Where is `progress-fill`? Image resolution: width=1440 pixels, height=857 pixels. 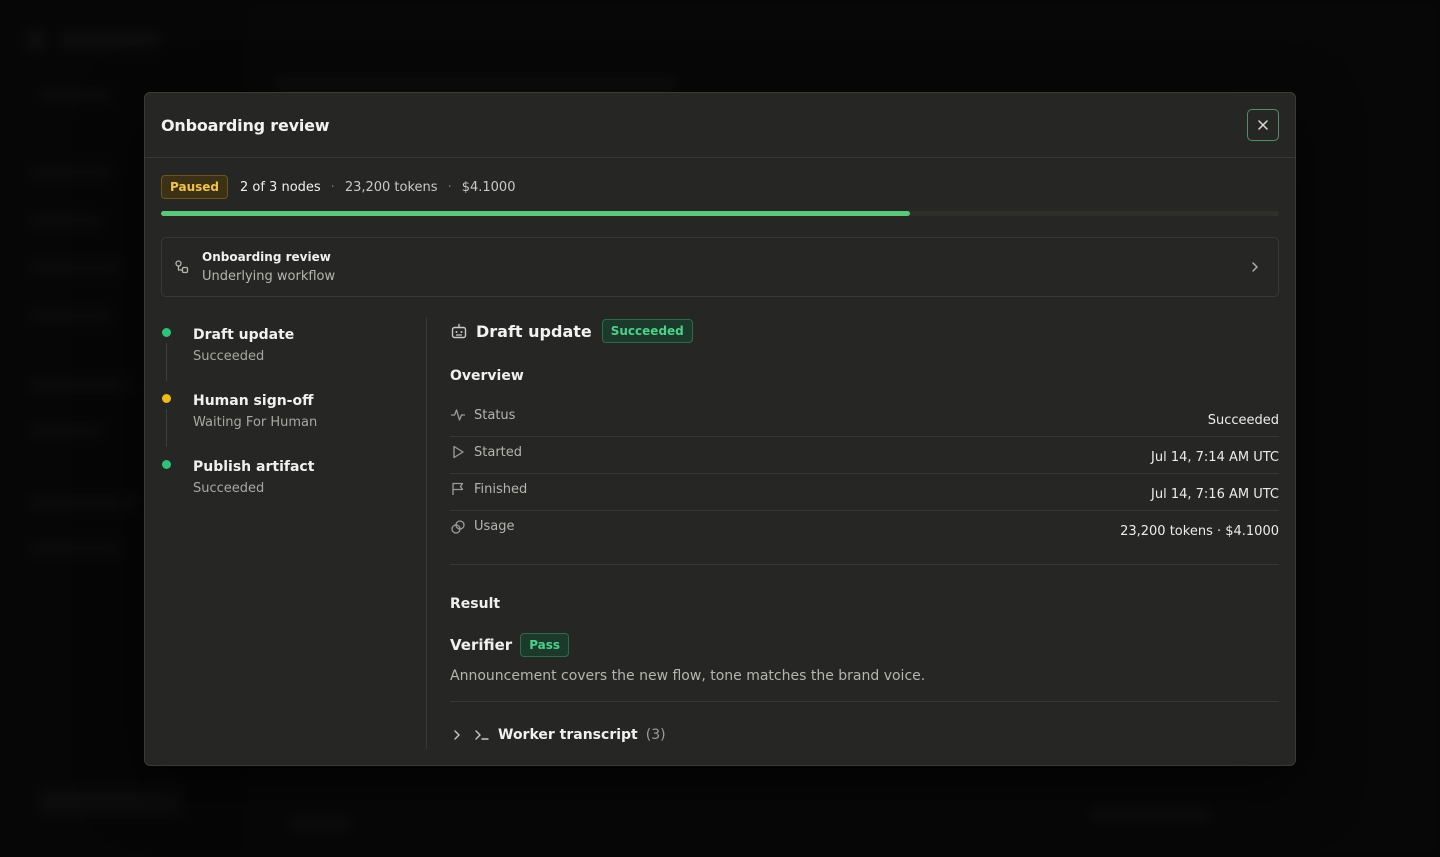
progress-fill is located at coordinates (536, 213).